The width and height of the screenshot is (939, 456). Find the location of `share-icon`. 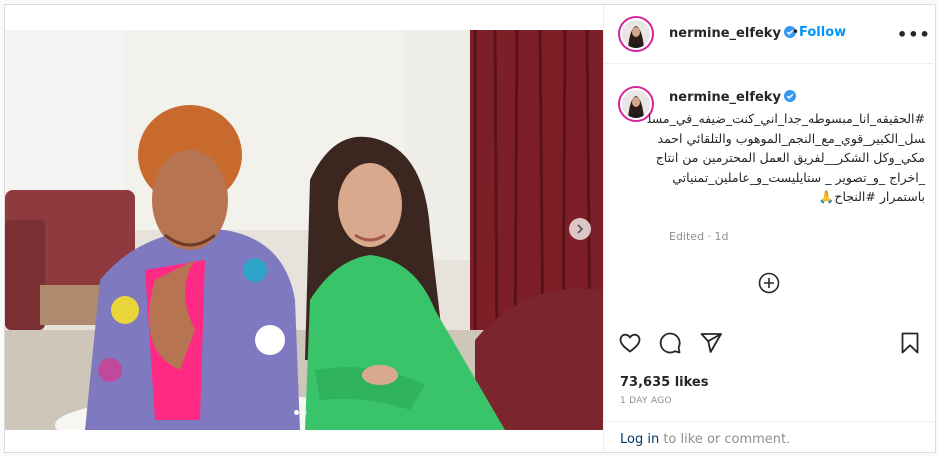

share-icon is located at coordinates (711, 343).